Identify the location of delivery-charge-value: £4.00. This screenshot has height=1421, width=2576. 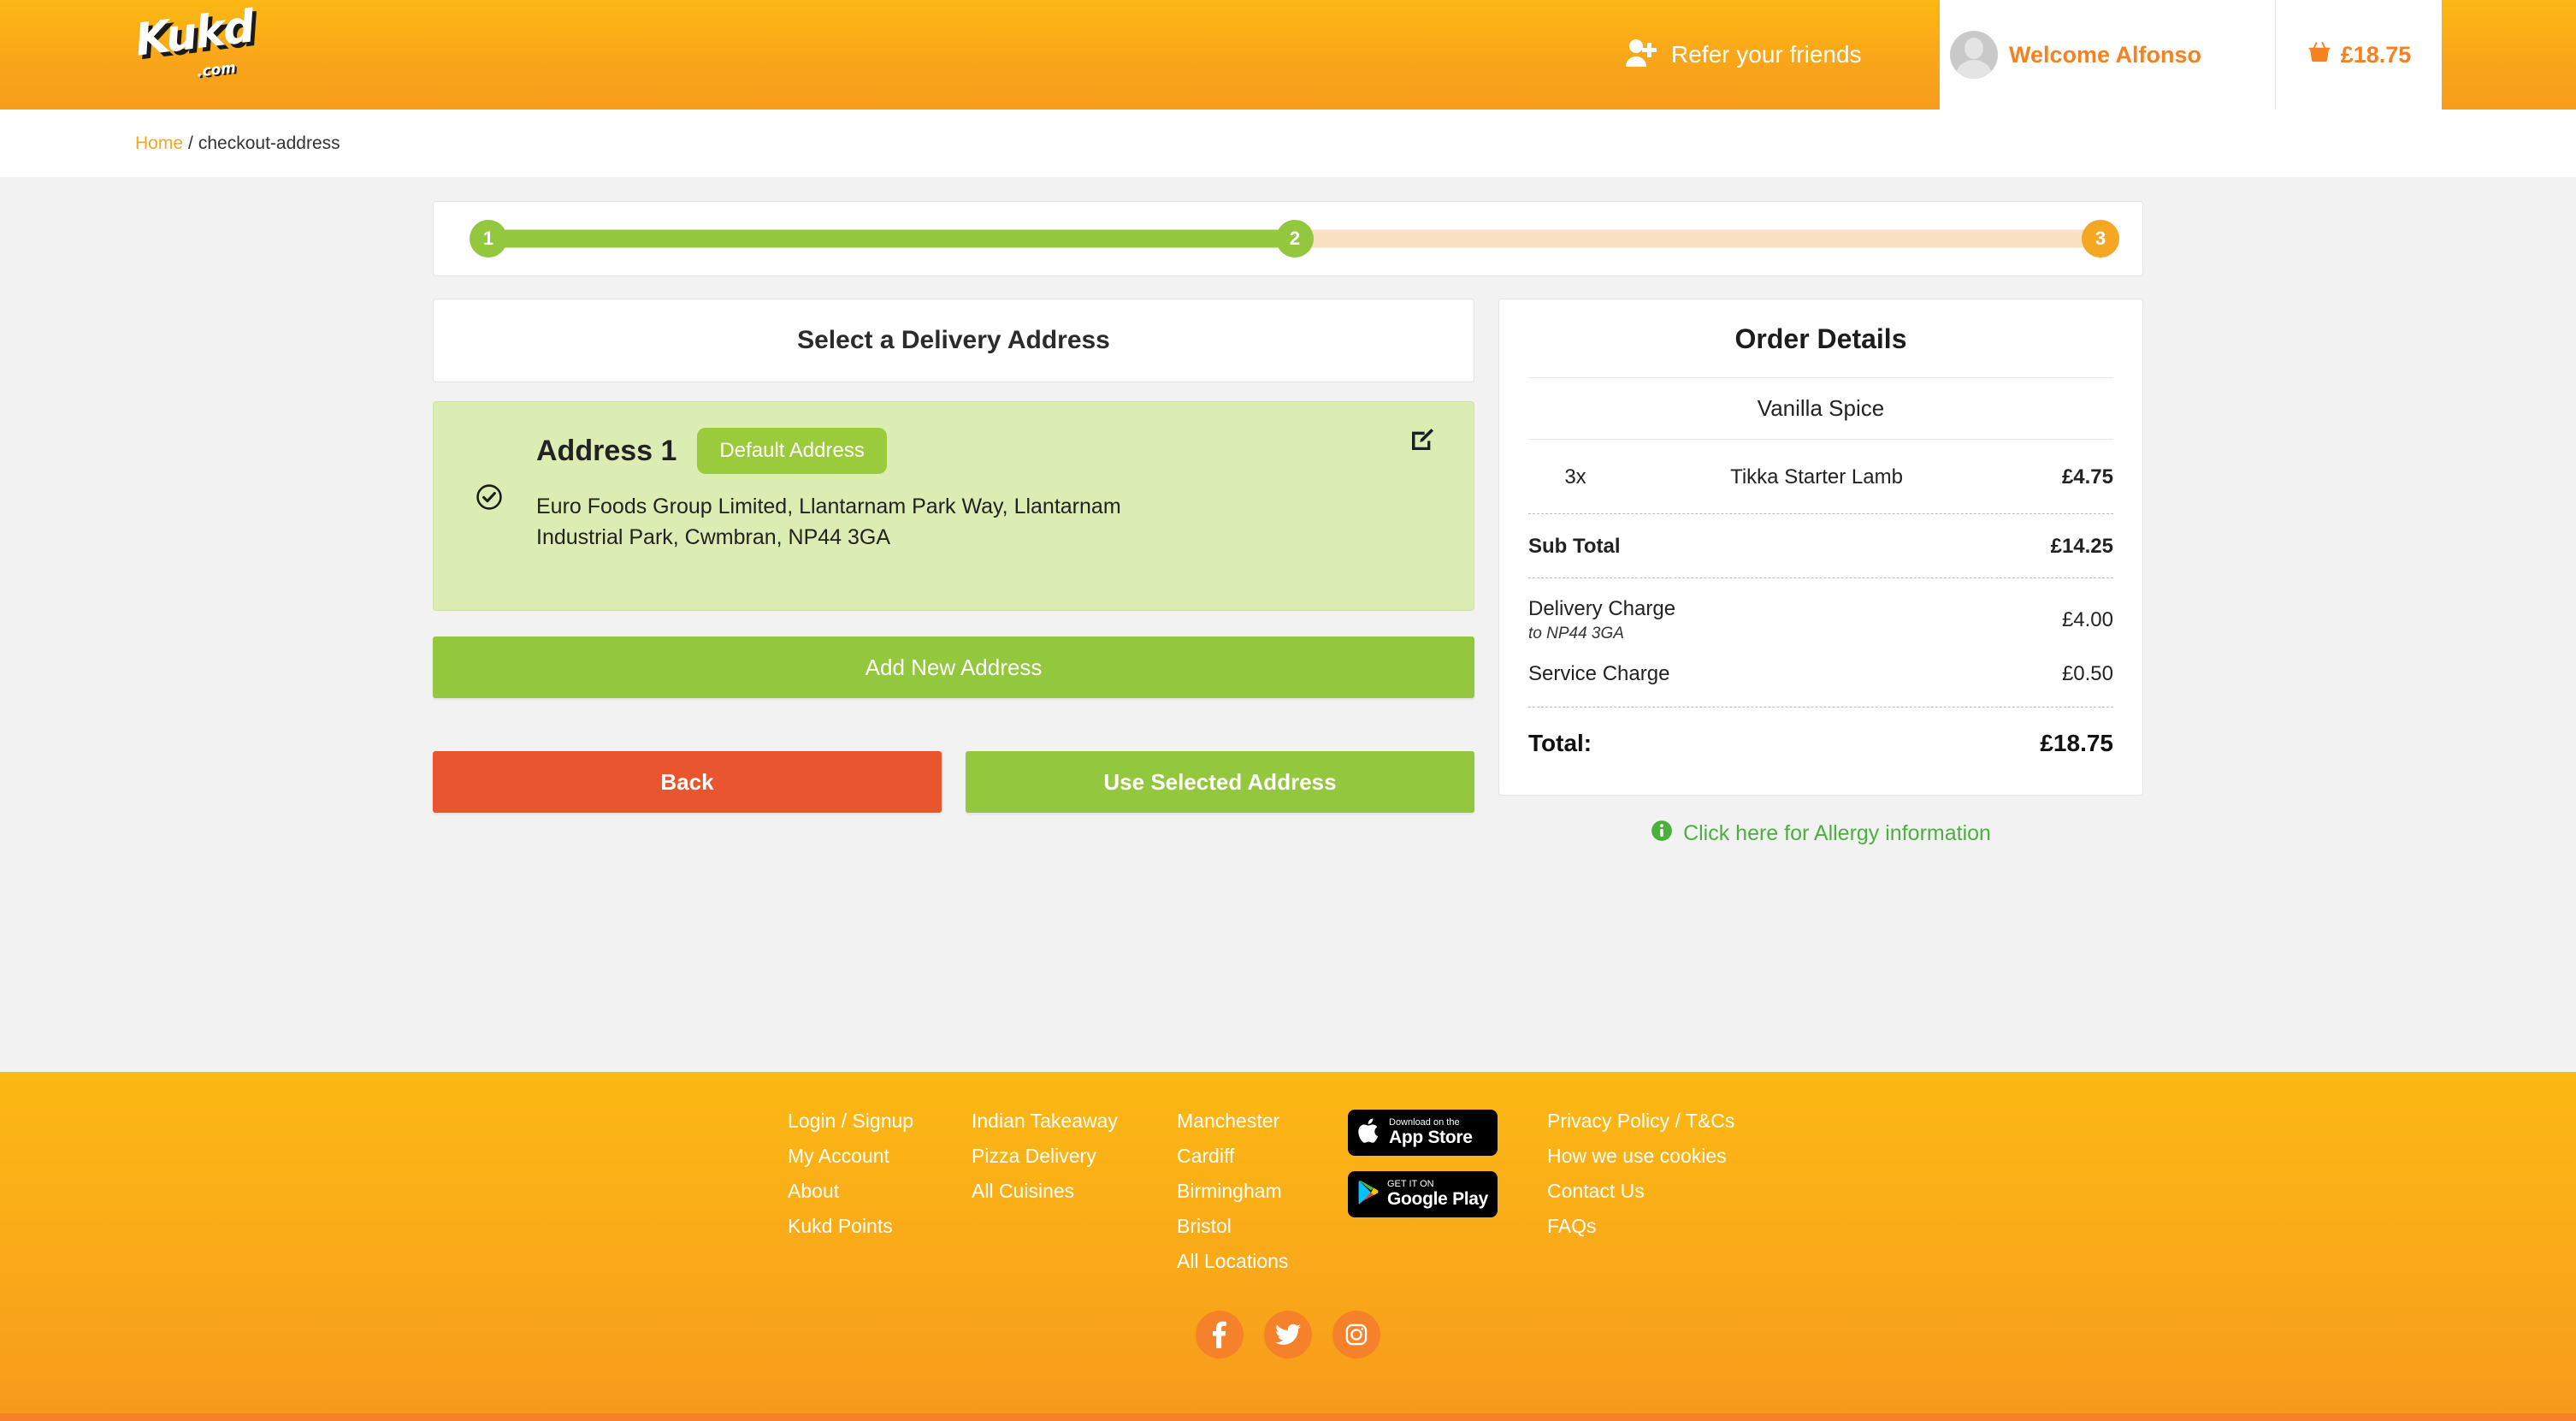
(2087, 619).